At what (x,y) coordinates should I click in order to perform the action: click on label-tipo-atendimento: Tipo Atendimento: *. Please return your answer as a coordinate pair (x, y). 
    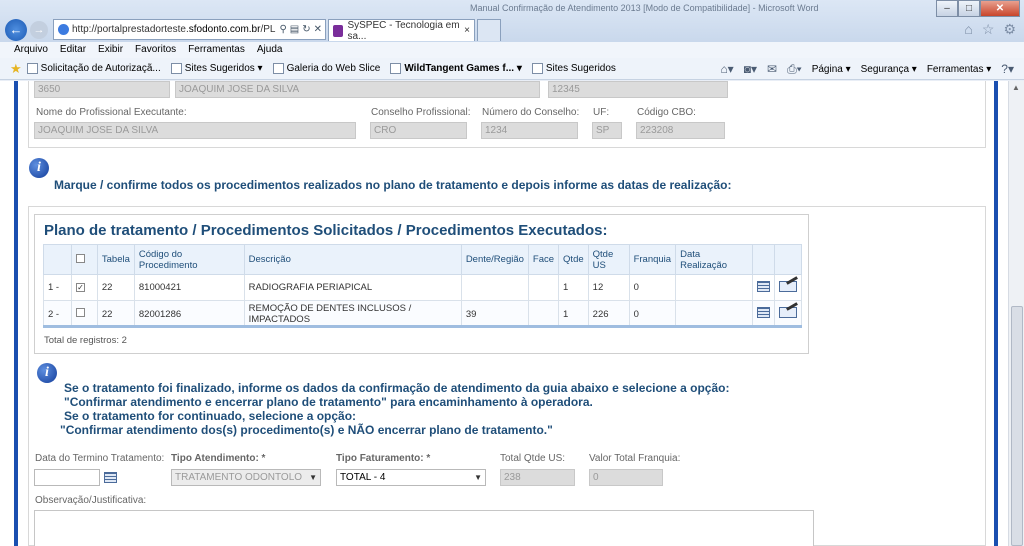
    Looking at the image, I should click on (218, 458).